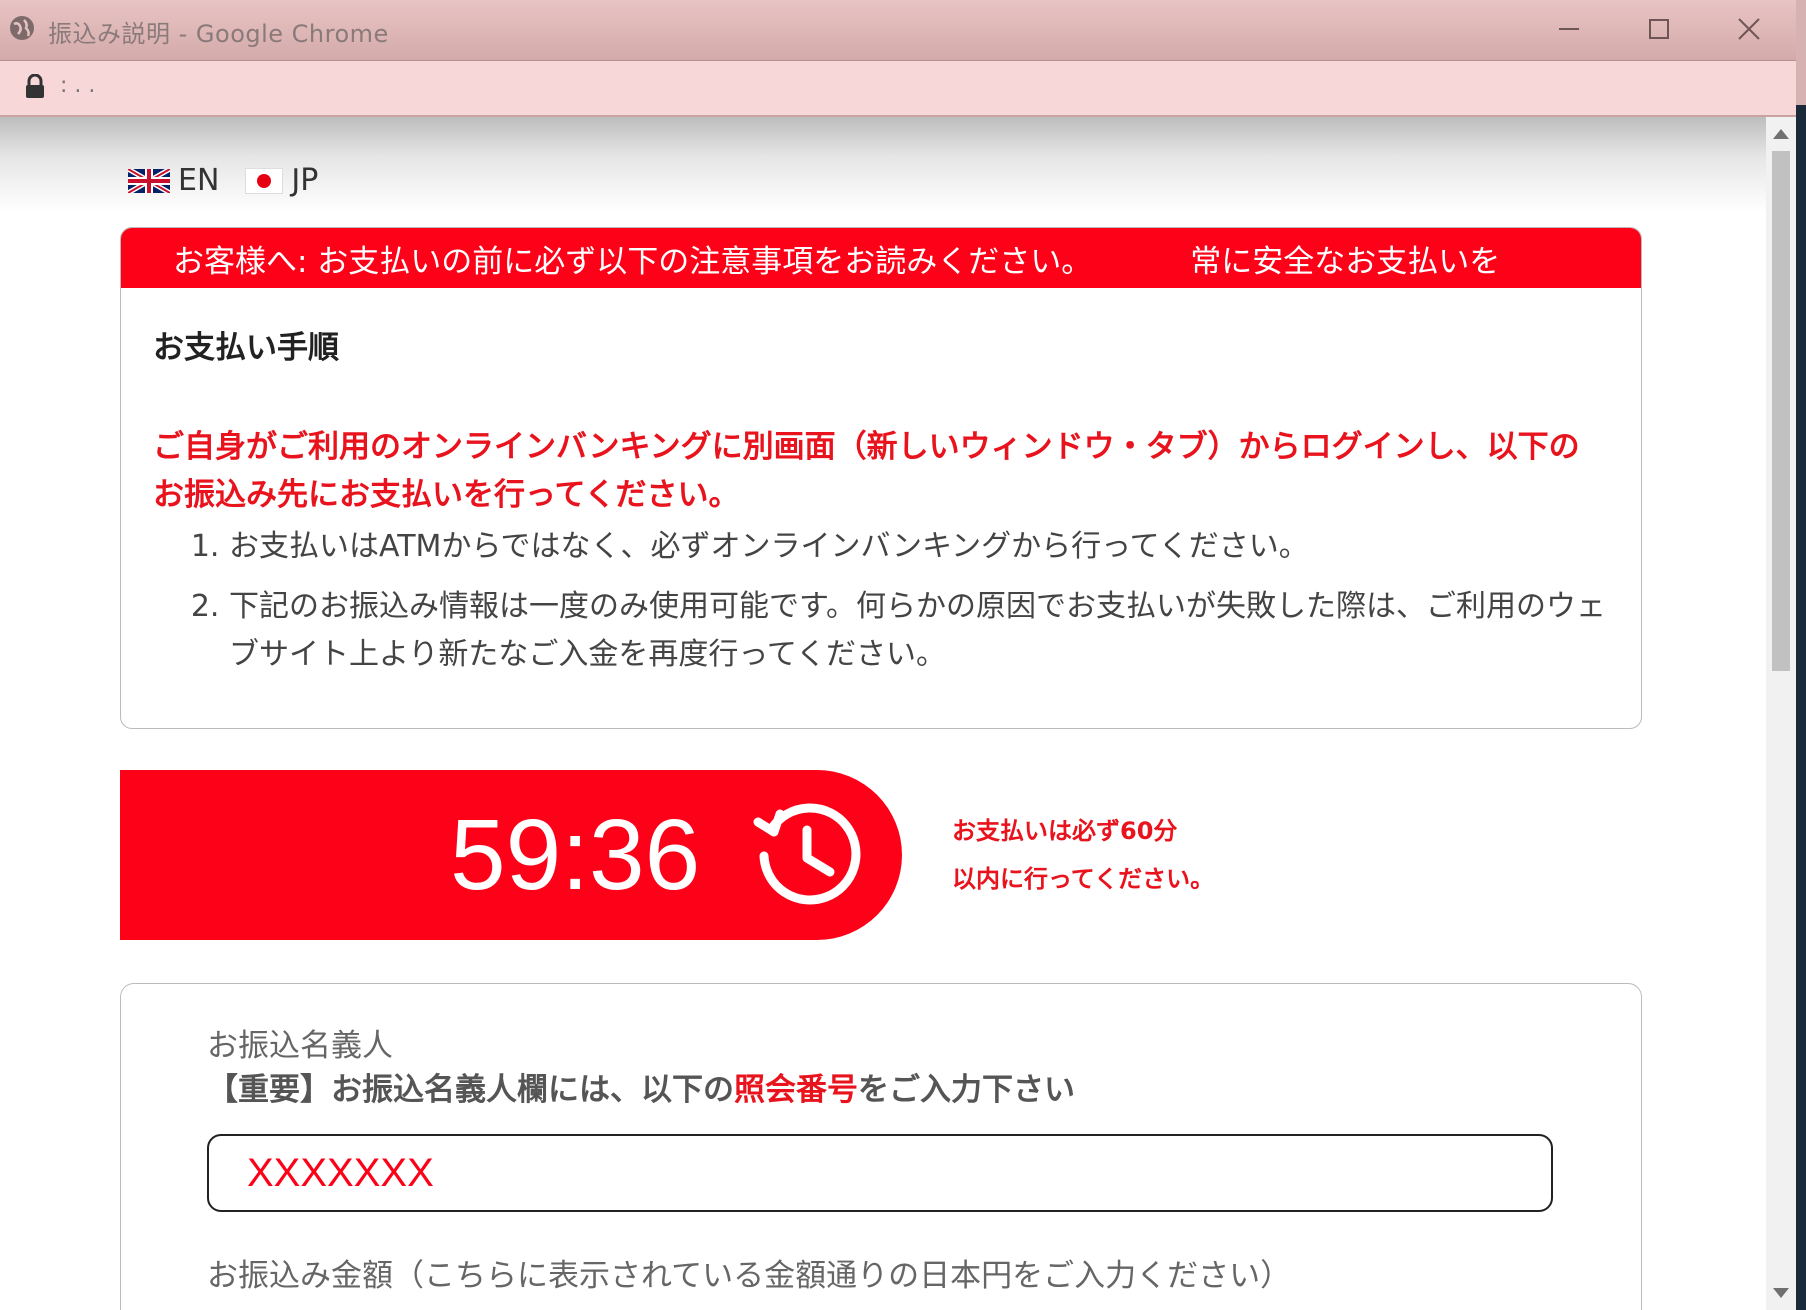 This screenshot has height=1310, width=1806. I want to click on payer-name-label: お振込名義人, so click(300, 1046).